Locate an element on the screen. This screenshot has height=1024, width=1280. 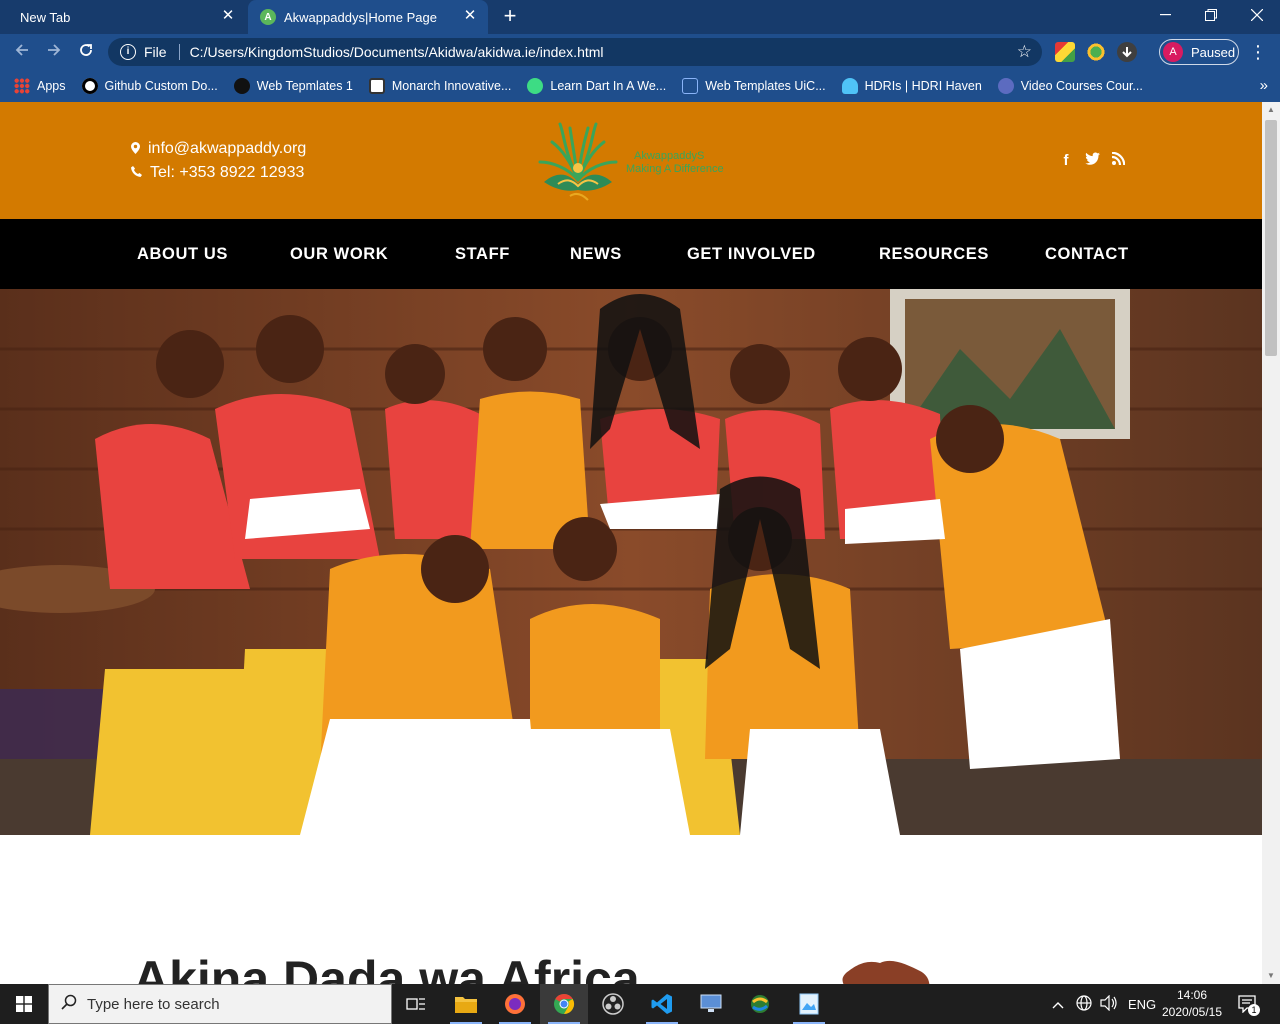
arrow-down-icon is located at coordinates (1127, 52).